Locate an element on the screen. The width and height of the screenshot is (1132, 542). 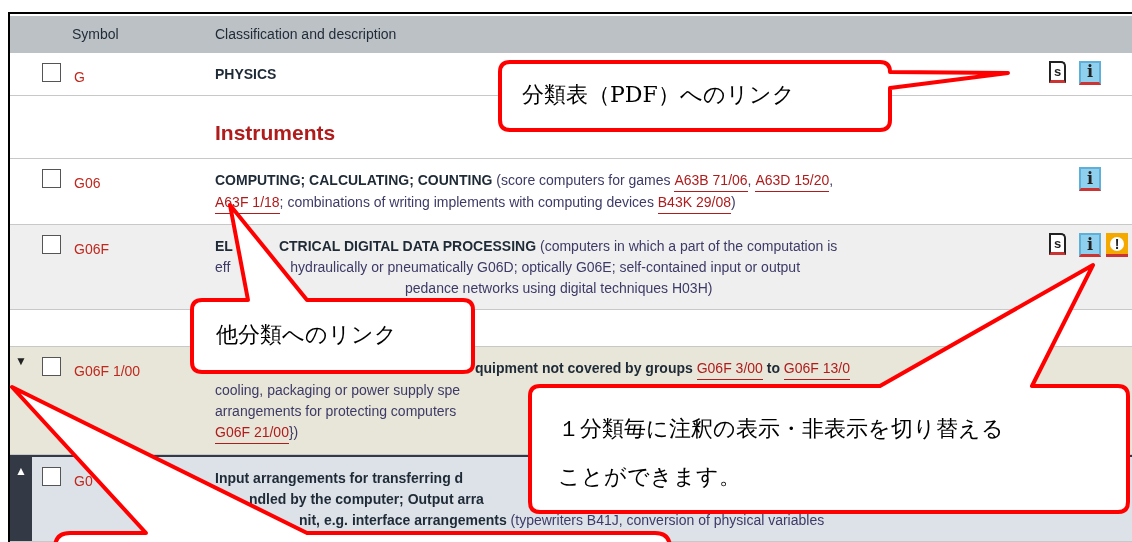
description-text: }) is located at coordinates (293, 432).